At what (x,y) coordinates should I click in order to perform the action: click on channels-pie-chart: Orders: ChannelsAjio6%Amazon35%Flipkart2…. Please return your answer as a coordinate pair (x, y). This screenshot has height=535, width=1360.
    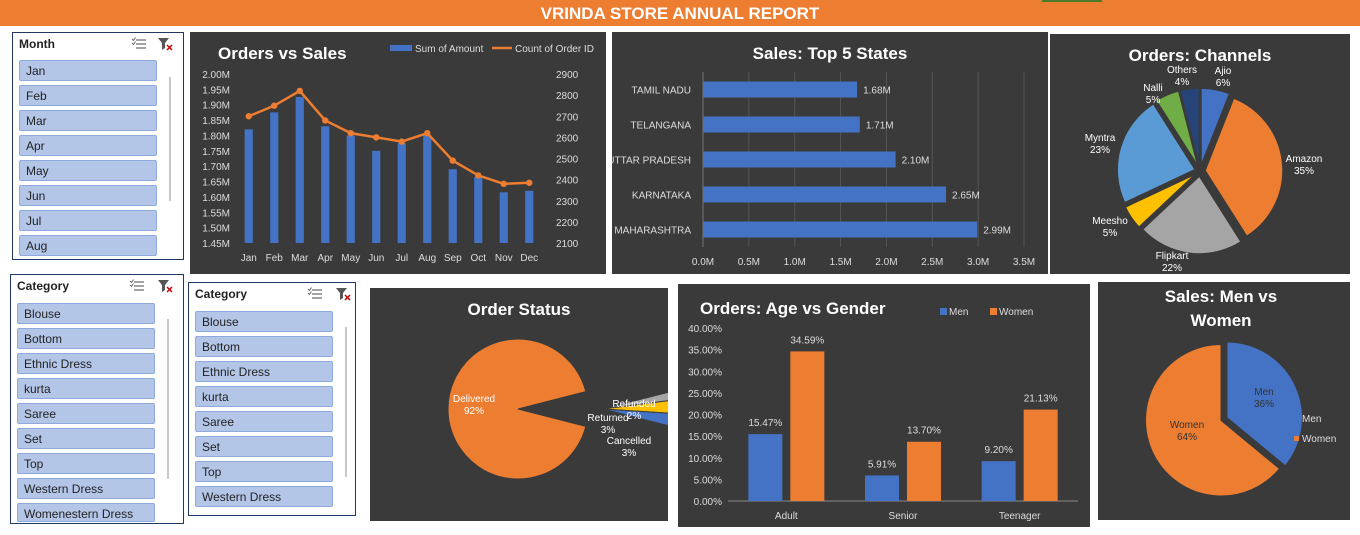
    Looking at the image, I should click on (1204, 160).